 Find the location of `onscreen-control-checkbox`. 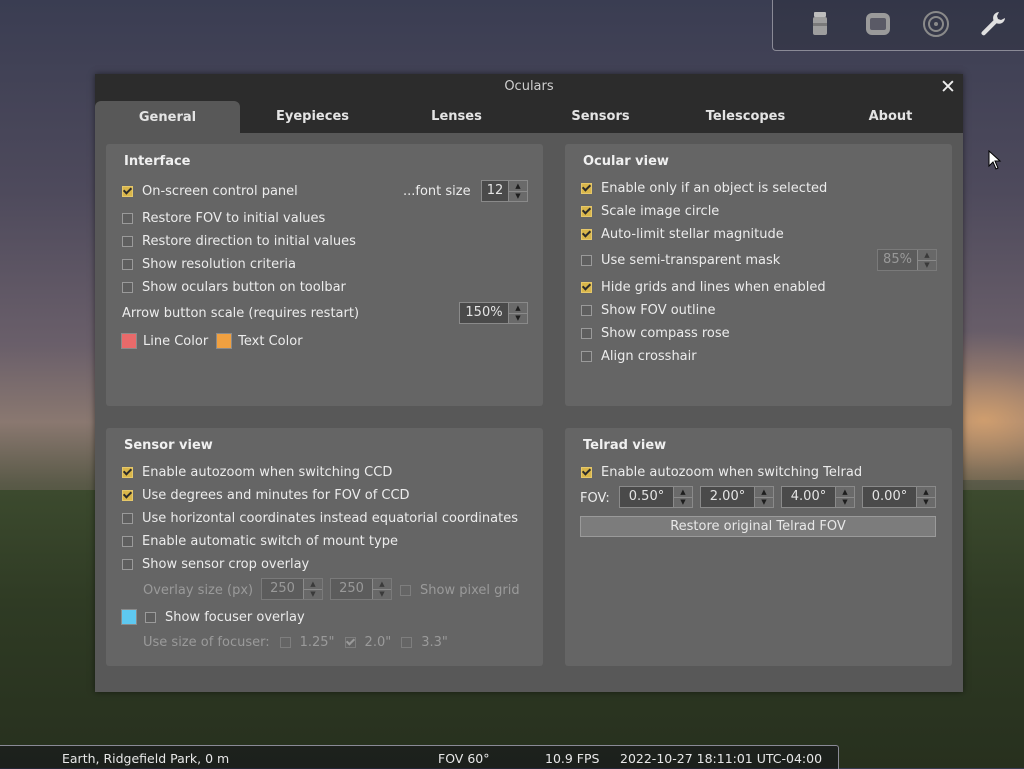

onscreen-control-checkbox is located at coordinates (127, 191).